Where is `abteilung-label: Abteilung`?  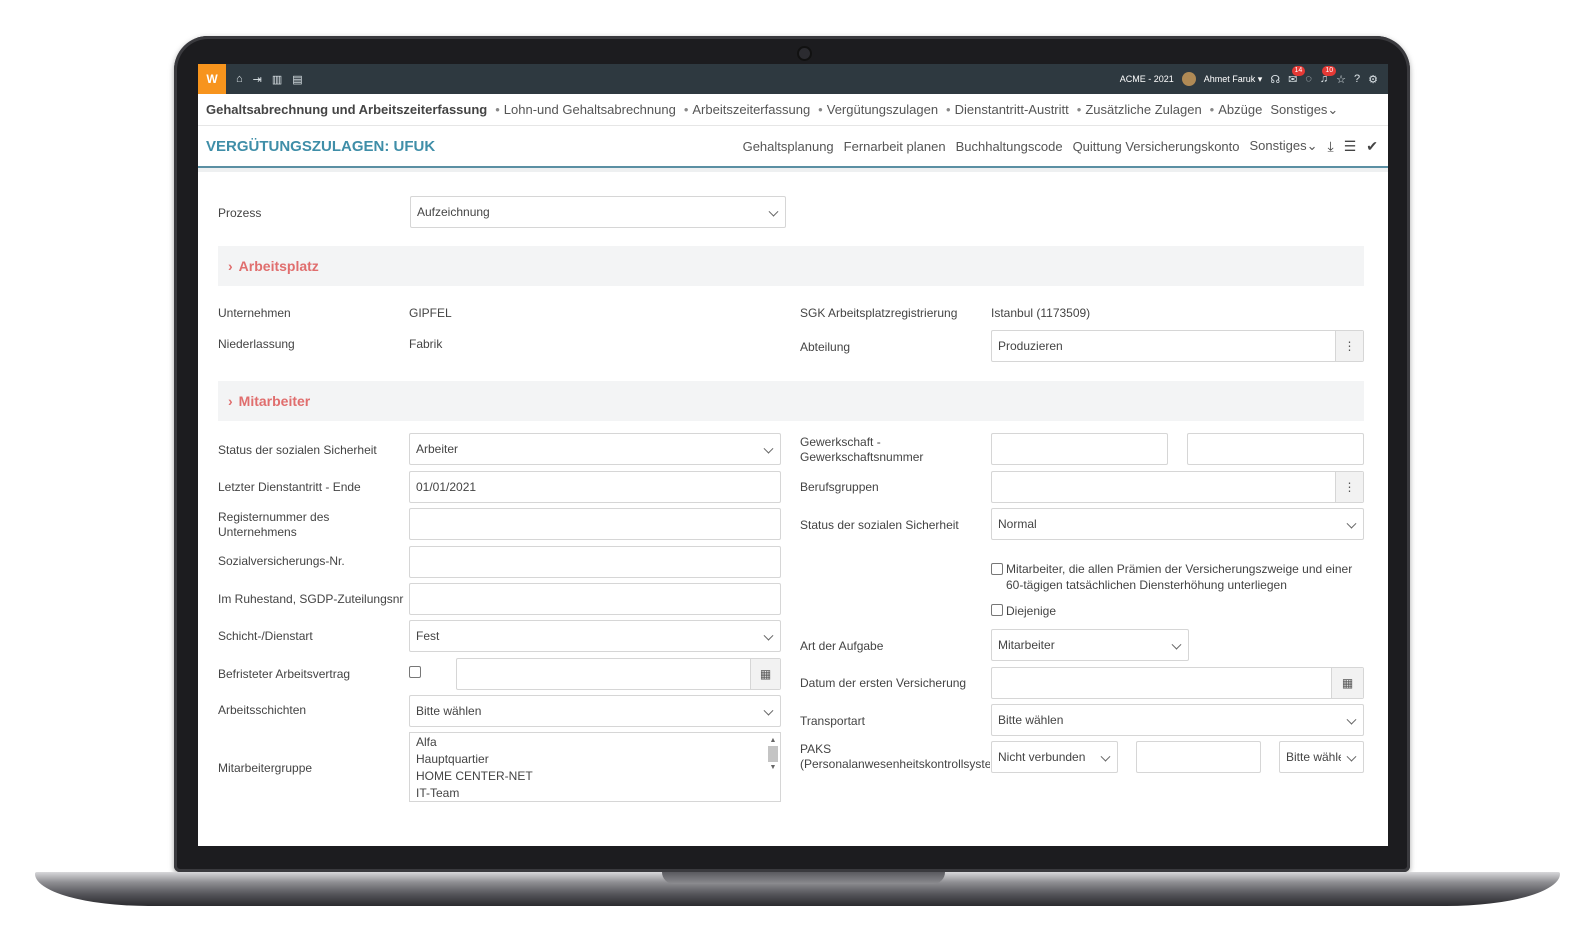 abteilung-label: Abteilung is located at coordinates (825, 347).